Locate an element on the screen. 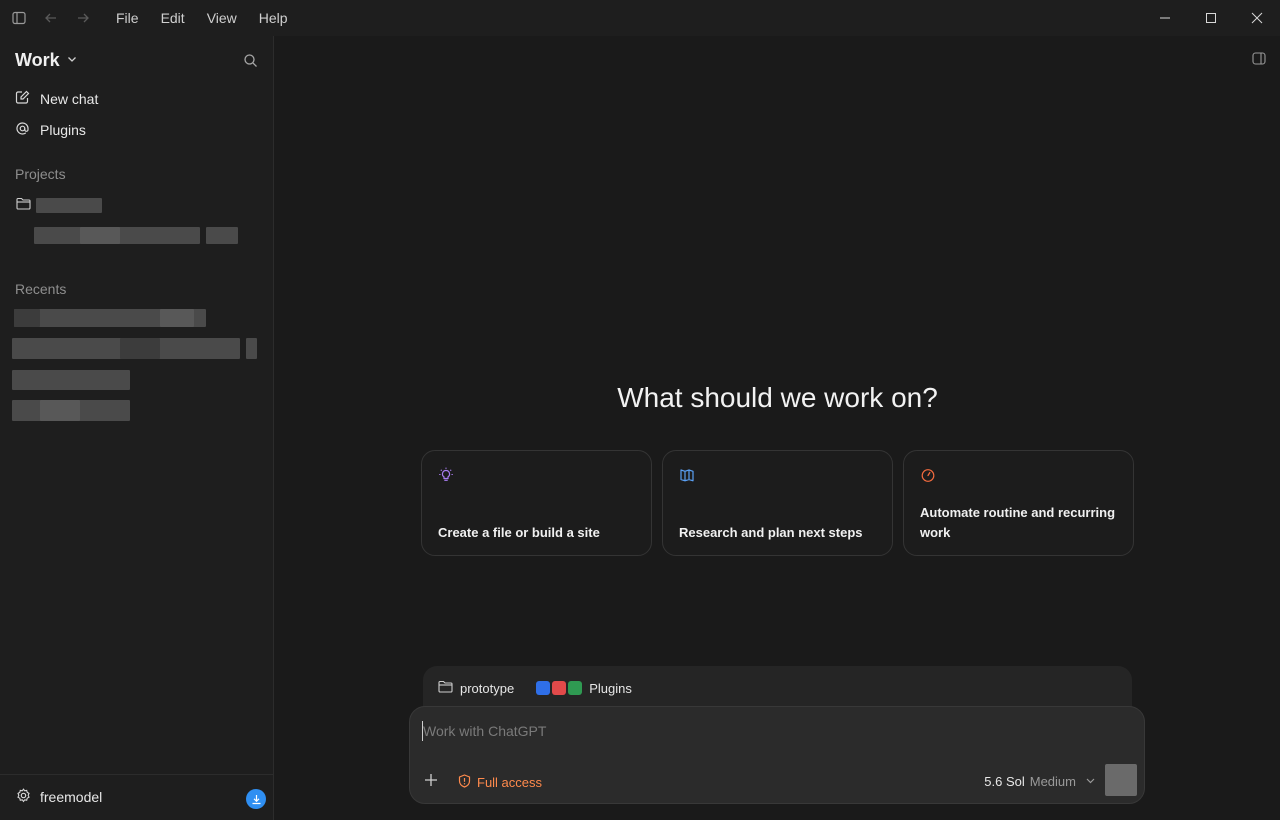 The image size is (1280, 820). suggestion-card-research: Research and plan next steps is located at coordinates (777, 503).